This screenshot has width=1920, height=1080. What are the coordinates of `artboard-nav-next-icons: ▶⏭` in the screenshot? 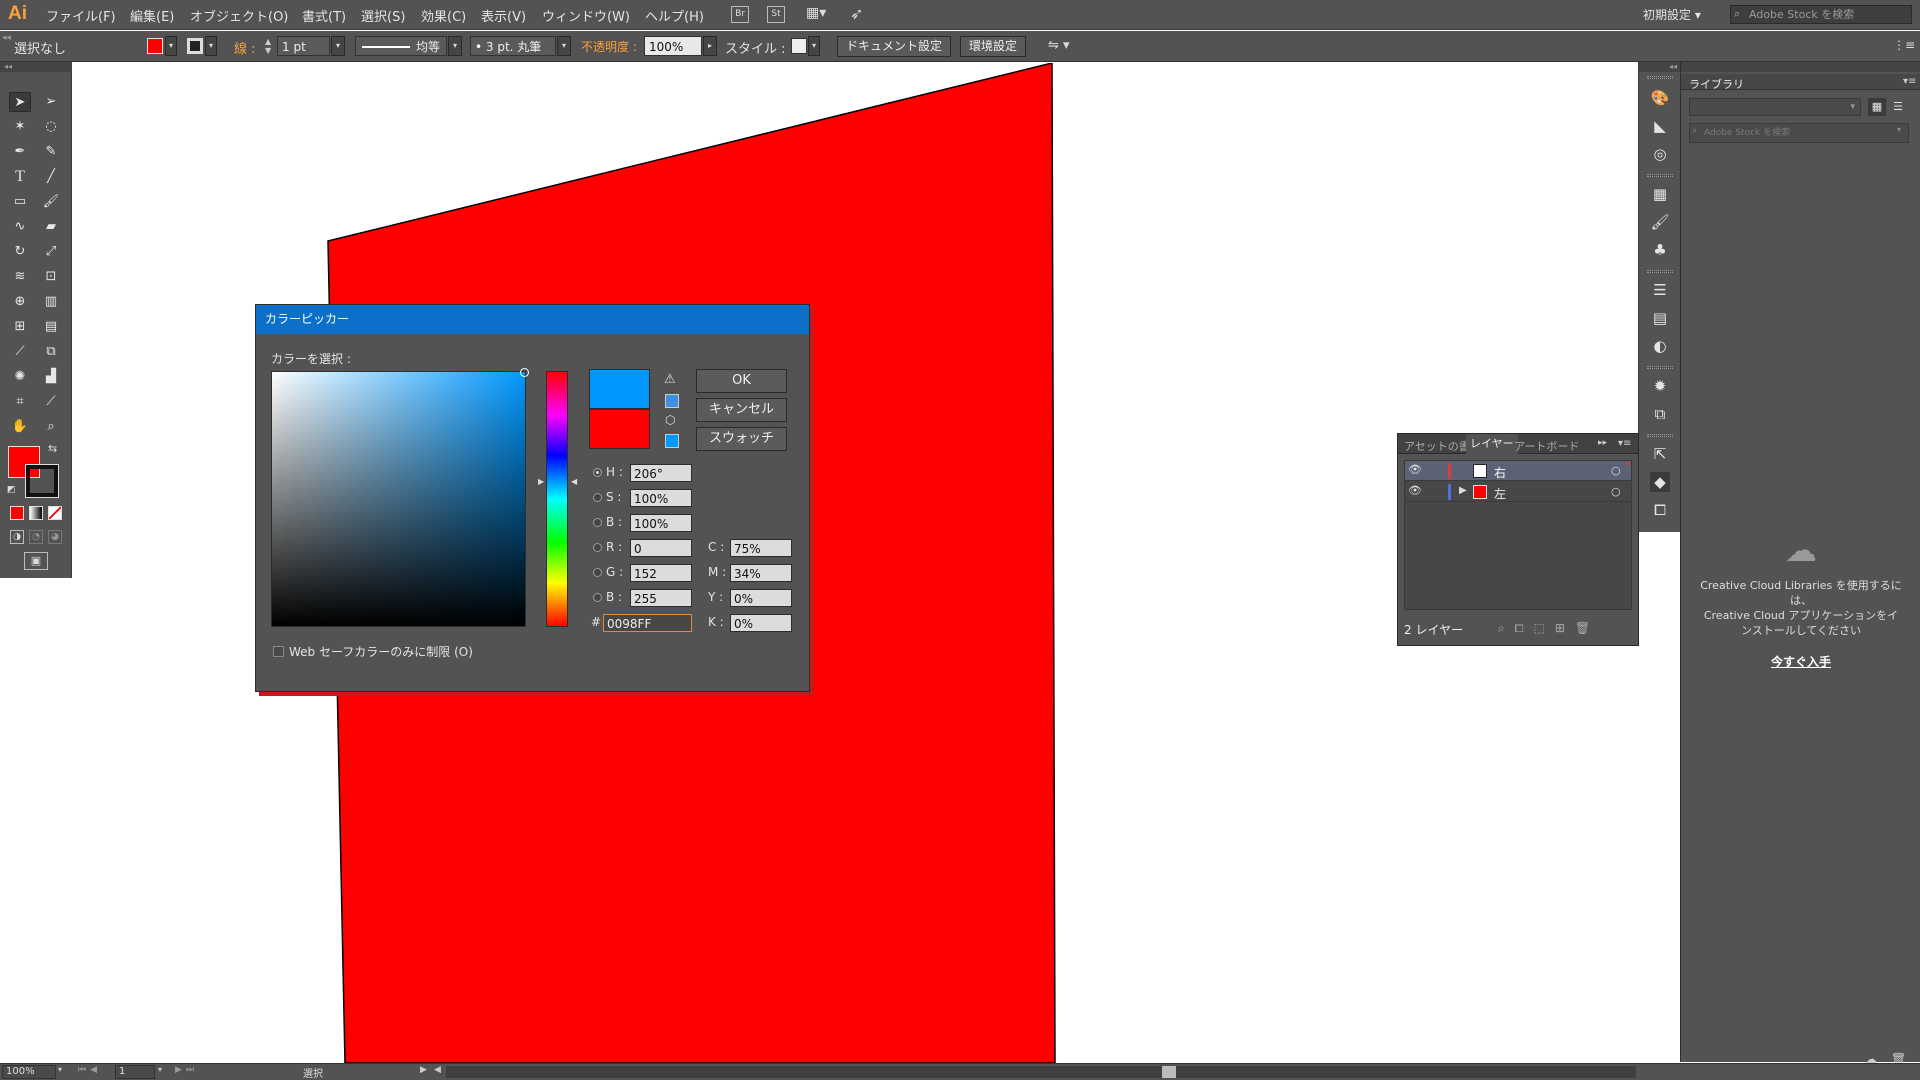 It's located at (186, 1070).